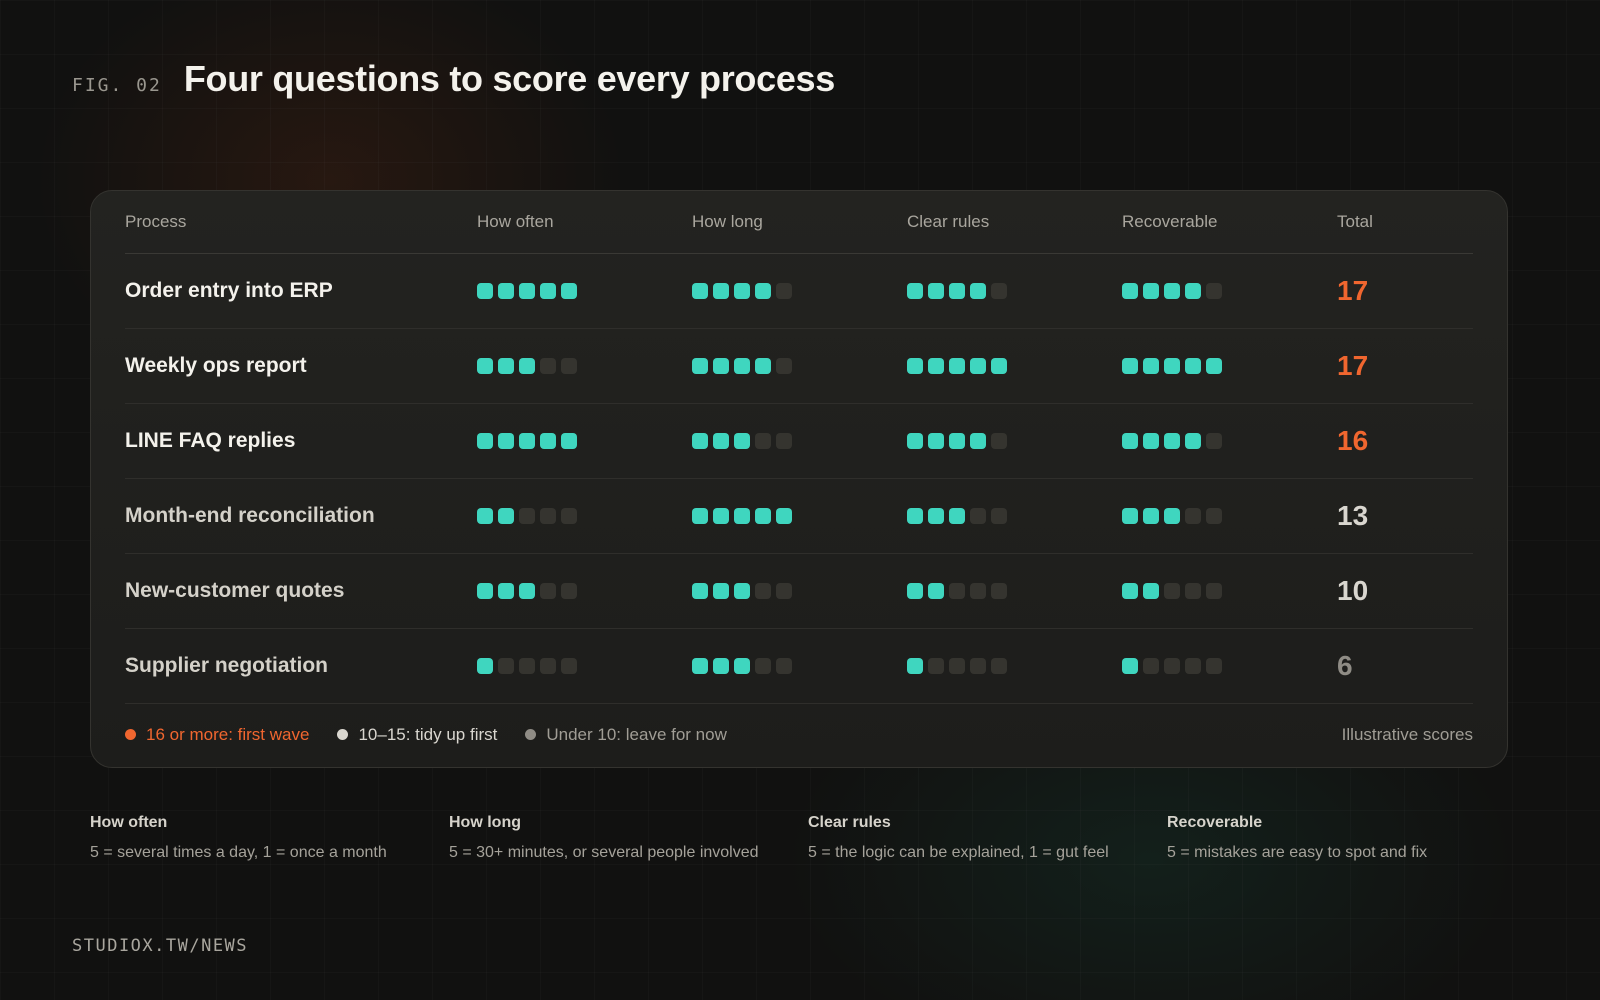 The image size is (1600, 1000). Describe the element at coordinates (636, 734) in the screenshot. I see `legend-label: Under 10: leave for now` at that location.